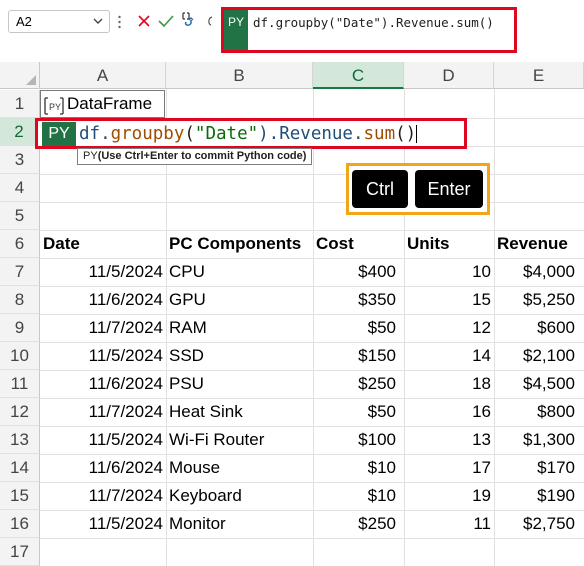 This screenshot has width=584, height=566. I want to click on cell-component: Monitor, so click(240, 524).